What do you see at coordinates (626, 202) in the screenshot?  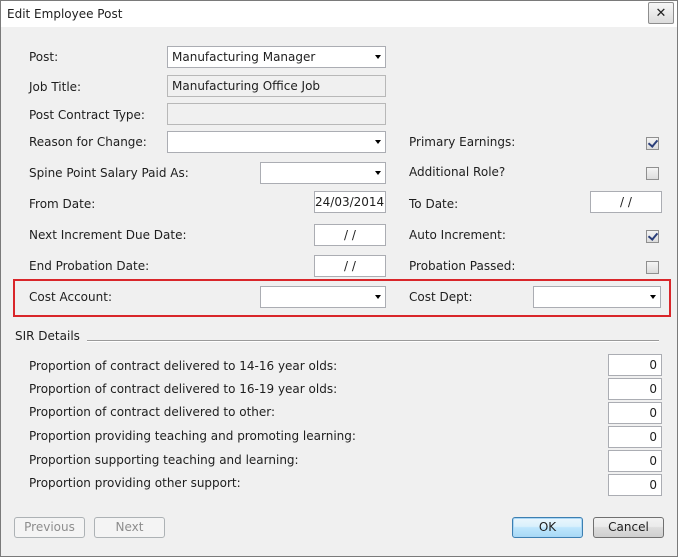 I see `to-date-field: / /` at bounding box center [626, 202].